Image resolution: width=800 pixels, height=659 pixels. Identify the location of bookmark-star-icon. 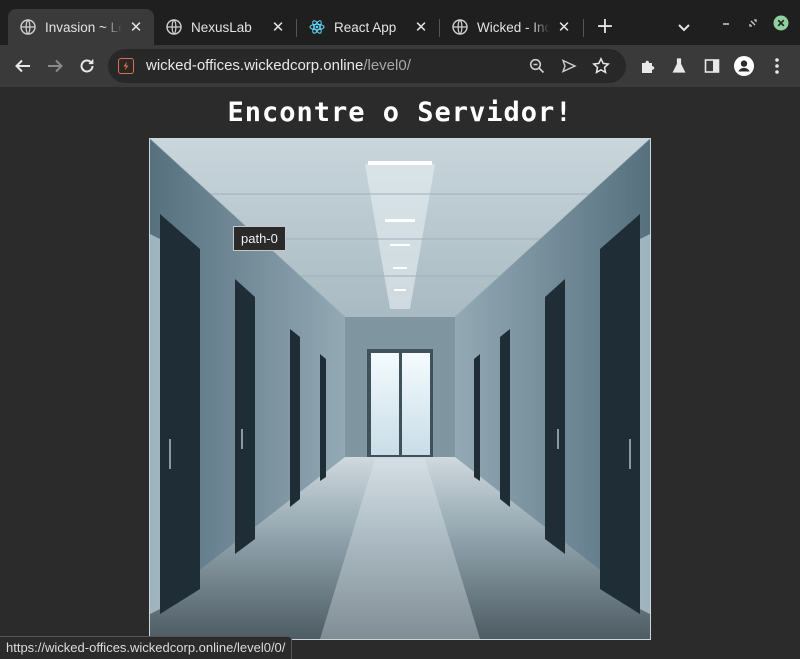
(601, 66).